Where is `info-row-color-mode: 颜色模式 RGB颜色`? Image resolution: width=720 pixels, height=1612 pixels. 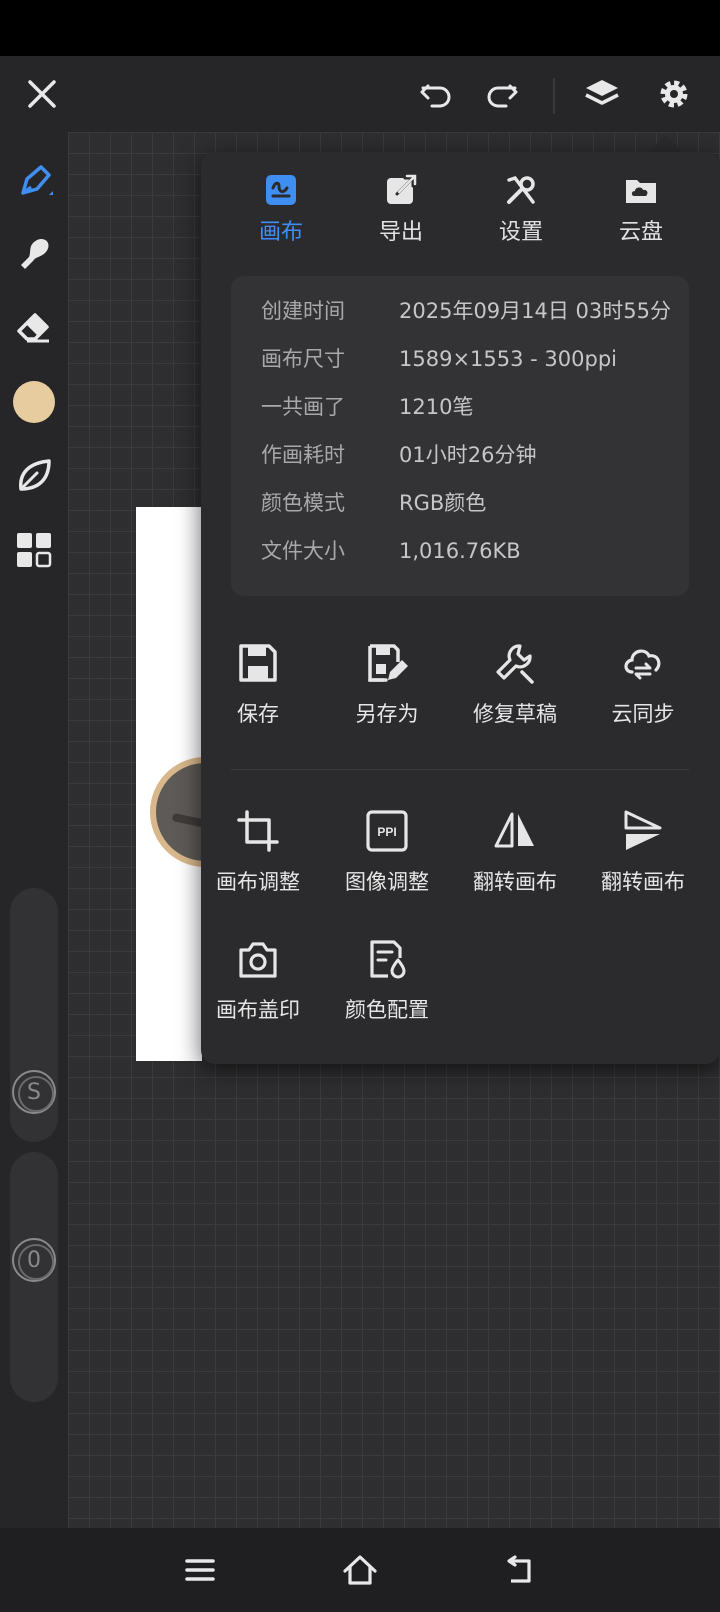 info-row-color-mode: 颜色模式 RGB颜色 is located at coordinates (471, 512).